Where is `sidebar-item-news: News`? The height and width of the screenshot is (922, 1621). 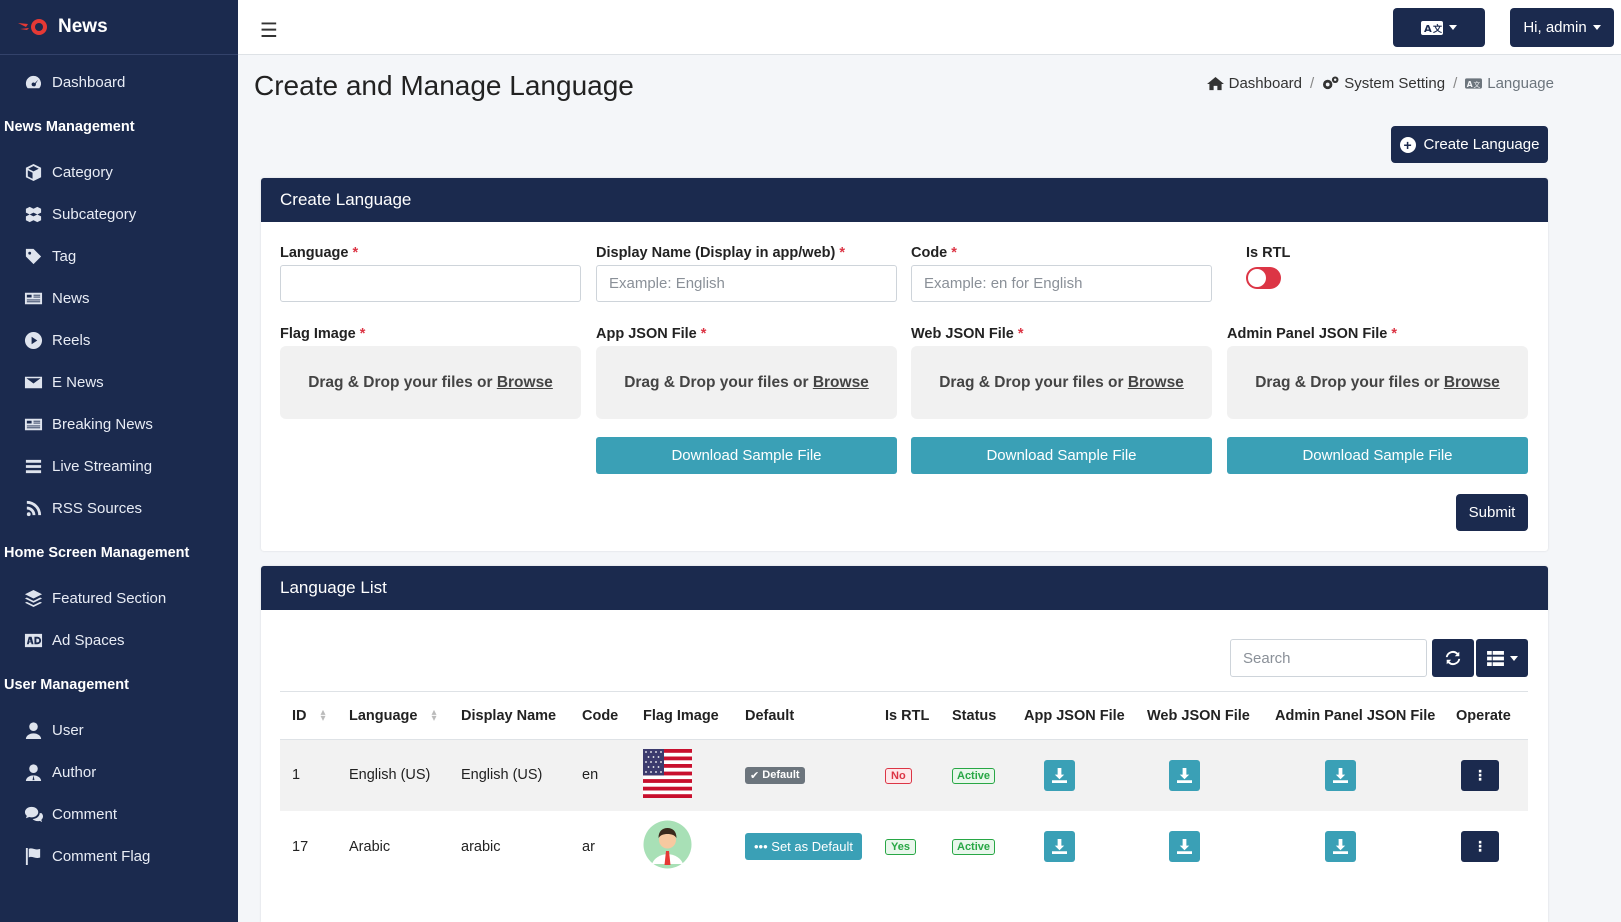 sidebar-item-news: News is located at coordinates (119, 298).